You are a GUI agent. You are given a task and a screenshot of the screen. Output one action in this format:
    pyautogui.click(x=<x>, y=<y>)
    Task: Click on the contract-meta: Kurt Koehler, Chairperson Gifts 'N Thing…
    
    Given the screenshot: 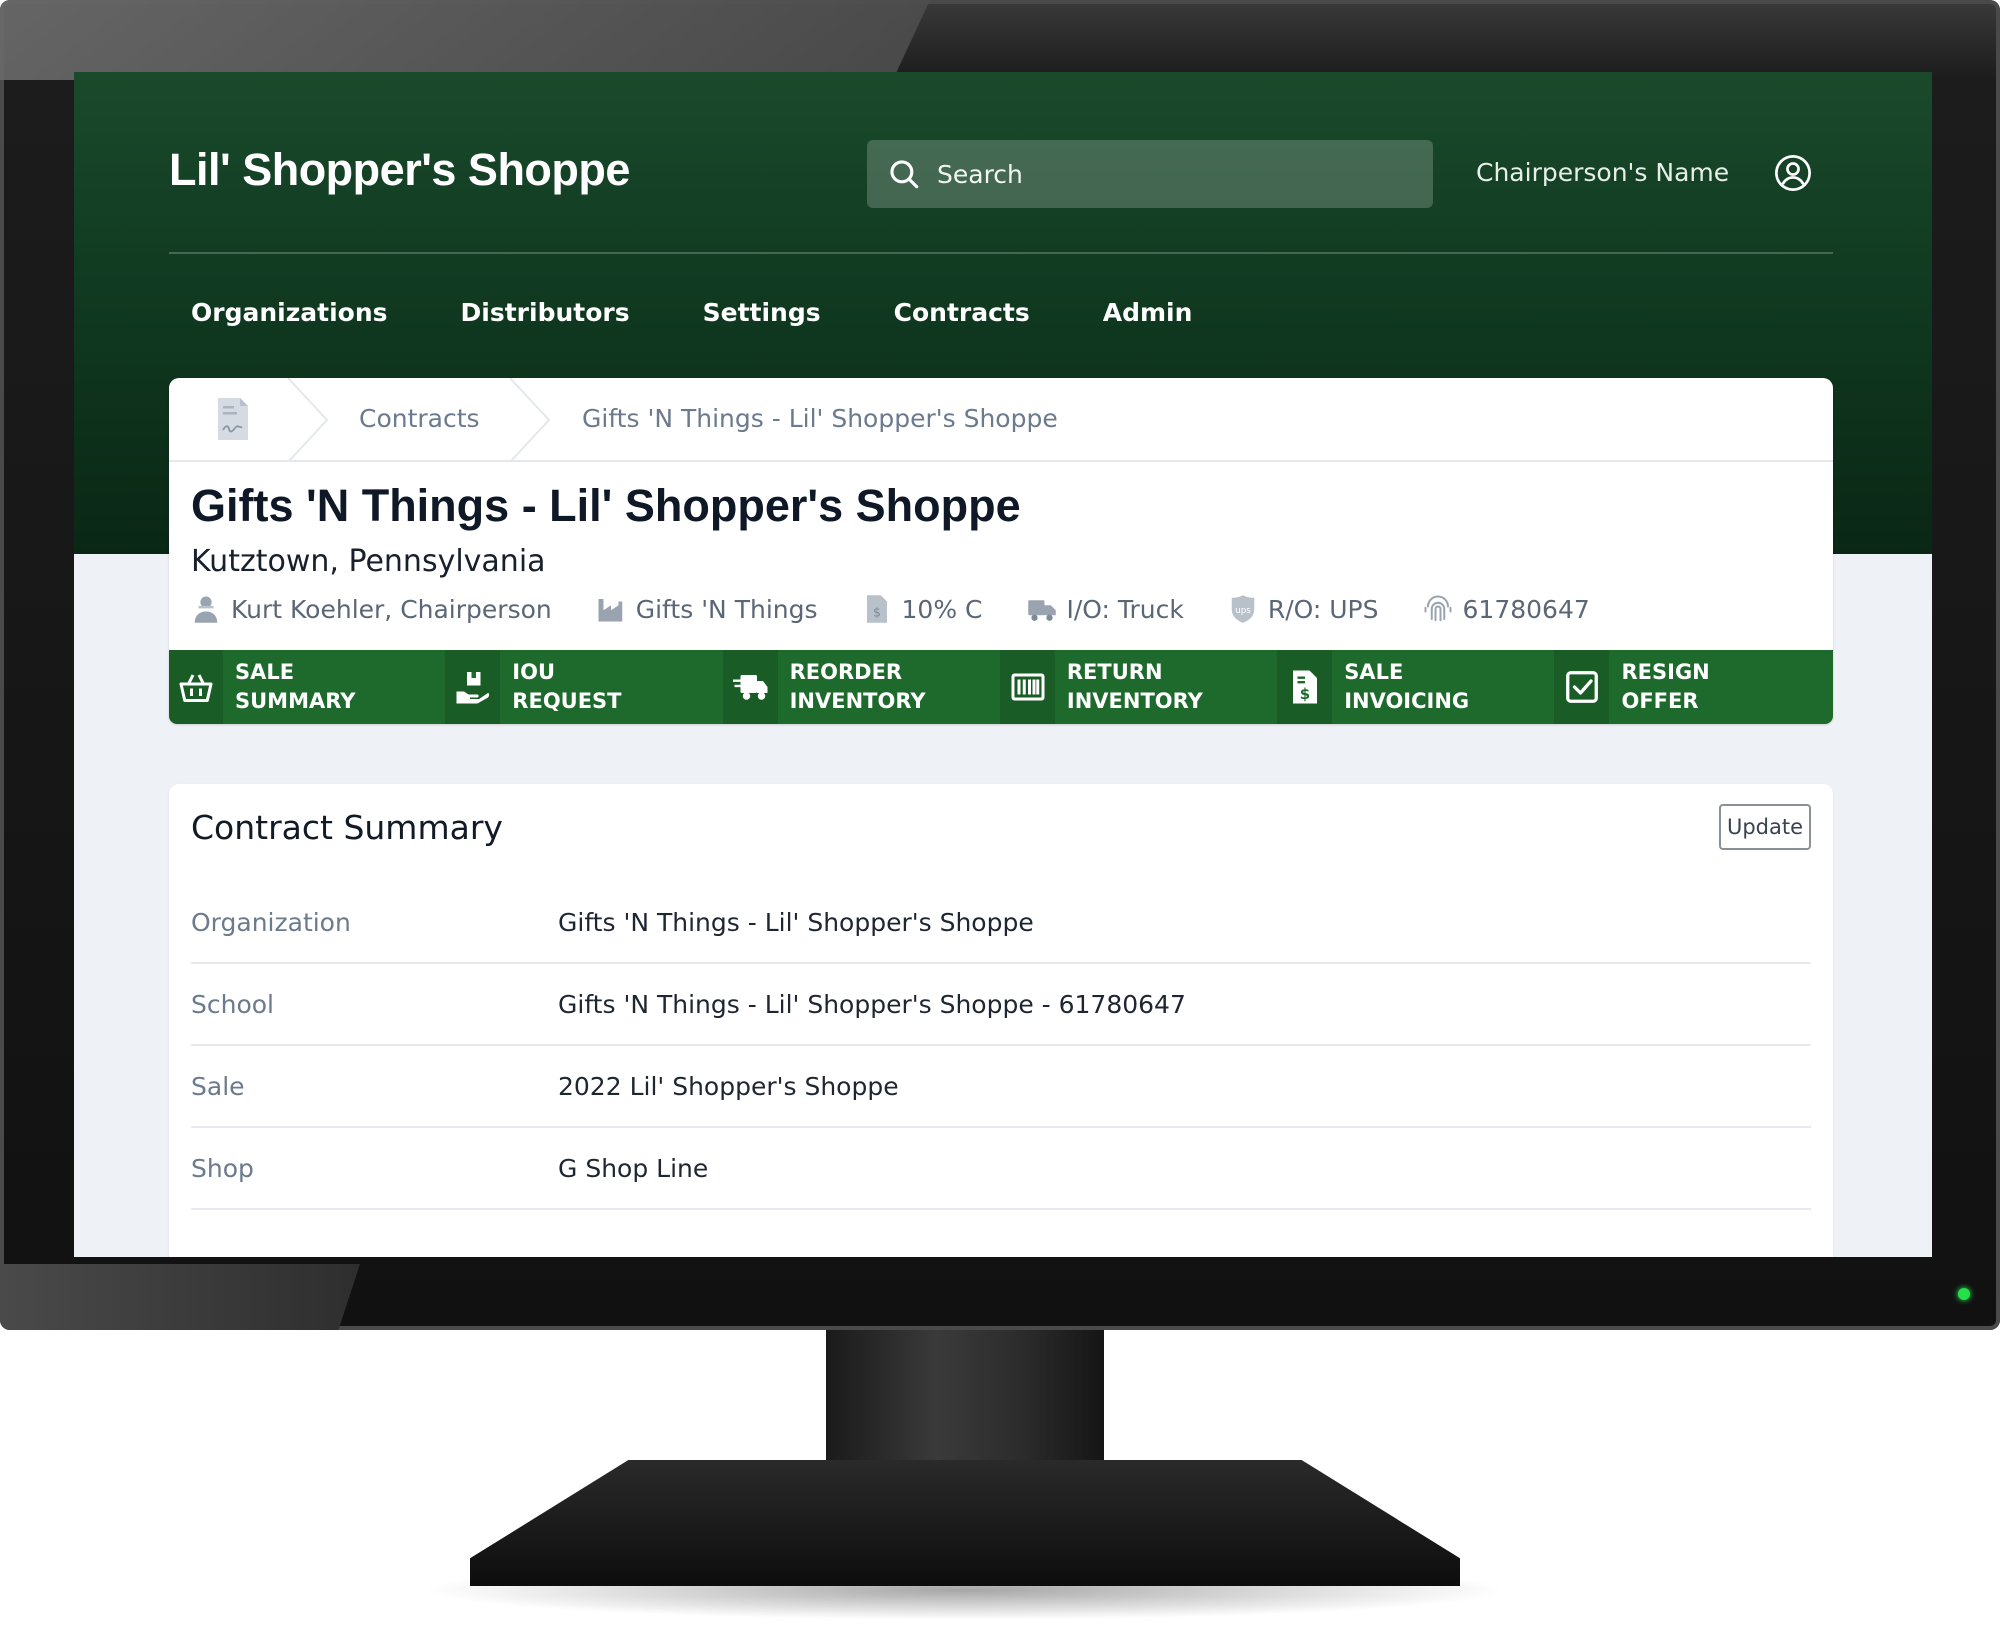 What is the action you would take?
    pyautogui.click(x=912, y=609)
    